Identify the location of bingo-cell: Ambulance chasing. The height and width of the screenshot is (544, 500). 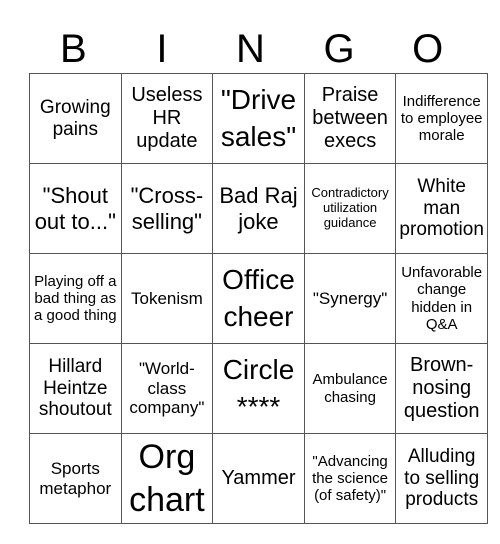
(350, 388).